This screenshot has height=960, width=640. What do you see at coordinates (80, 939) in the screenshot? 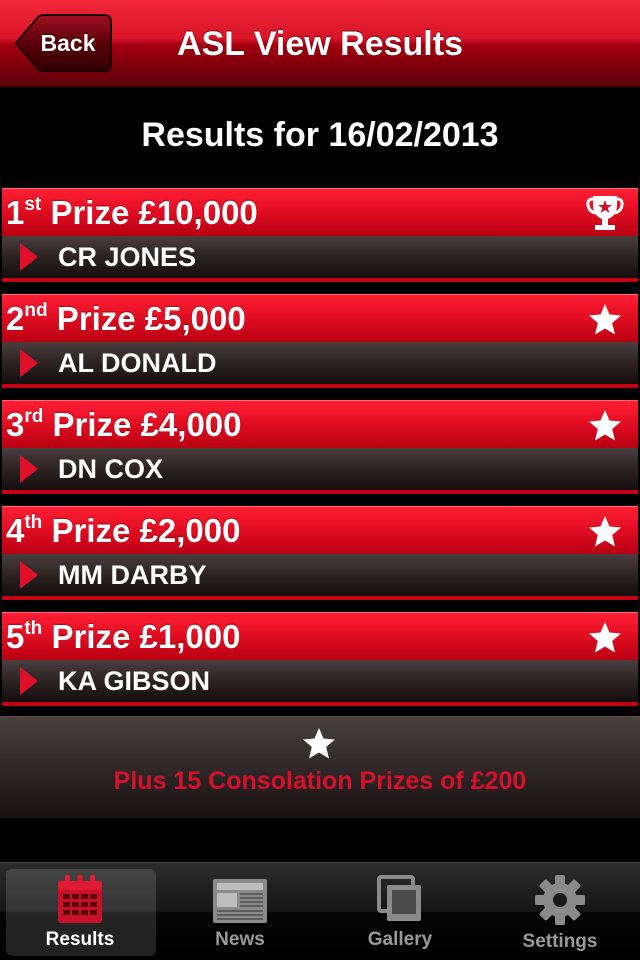
I see `tab-label: Results` at bounding box center [80, 939].